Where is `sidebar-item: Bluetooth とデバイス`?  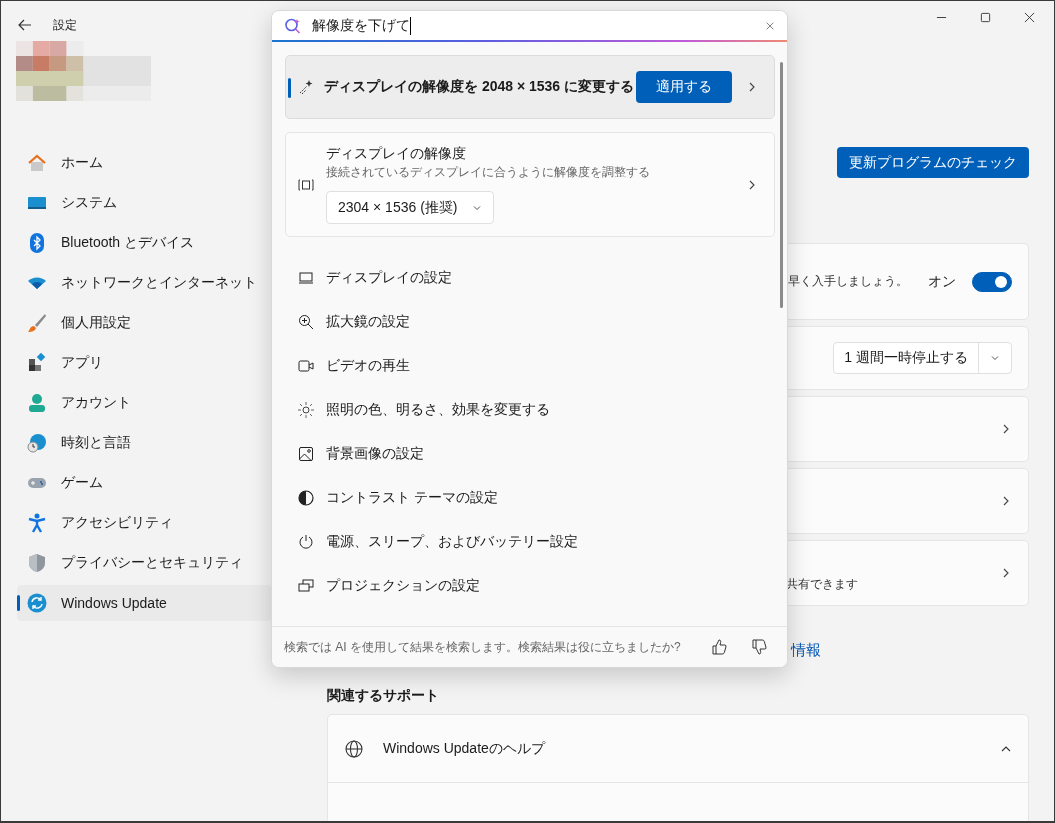
sidebar-item: Bluetooth とデバイス is located at coordinates (144, 243).